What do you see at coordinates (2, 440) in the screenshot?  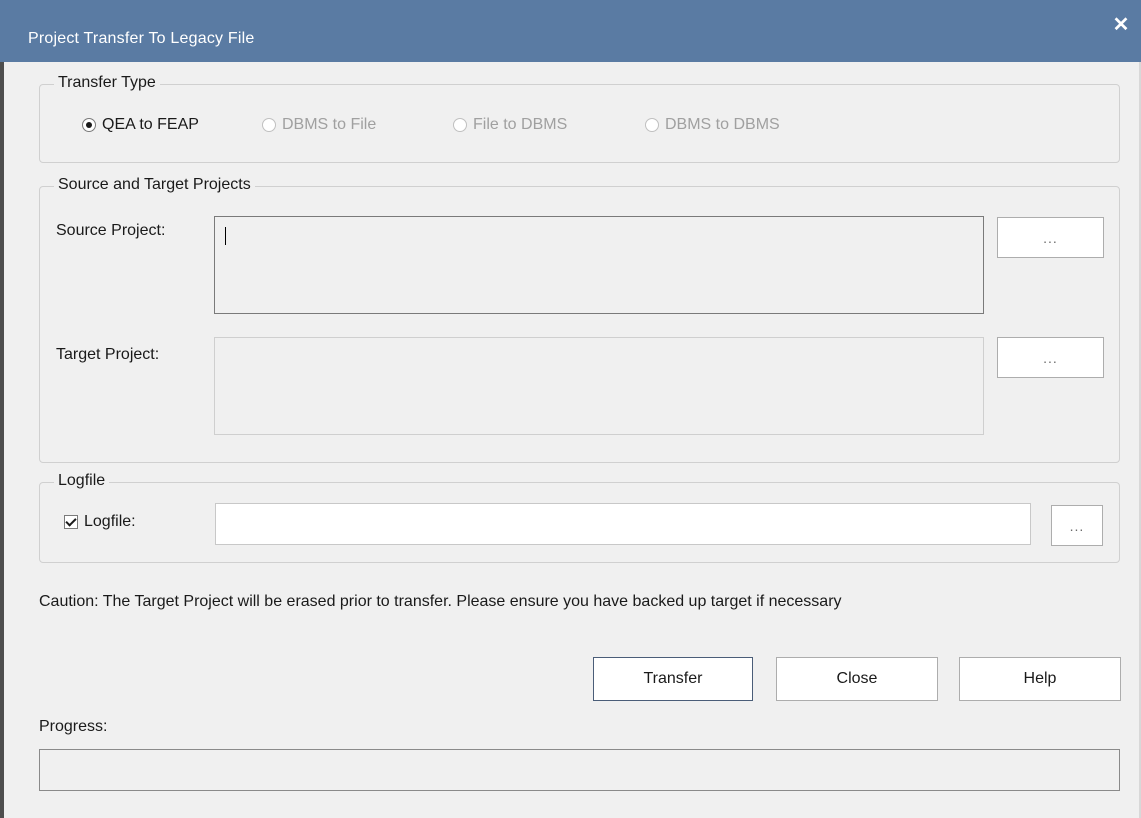 I see `window-left-border` at bounding box center [2, 440].